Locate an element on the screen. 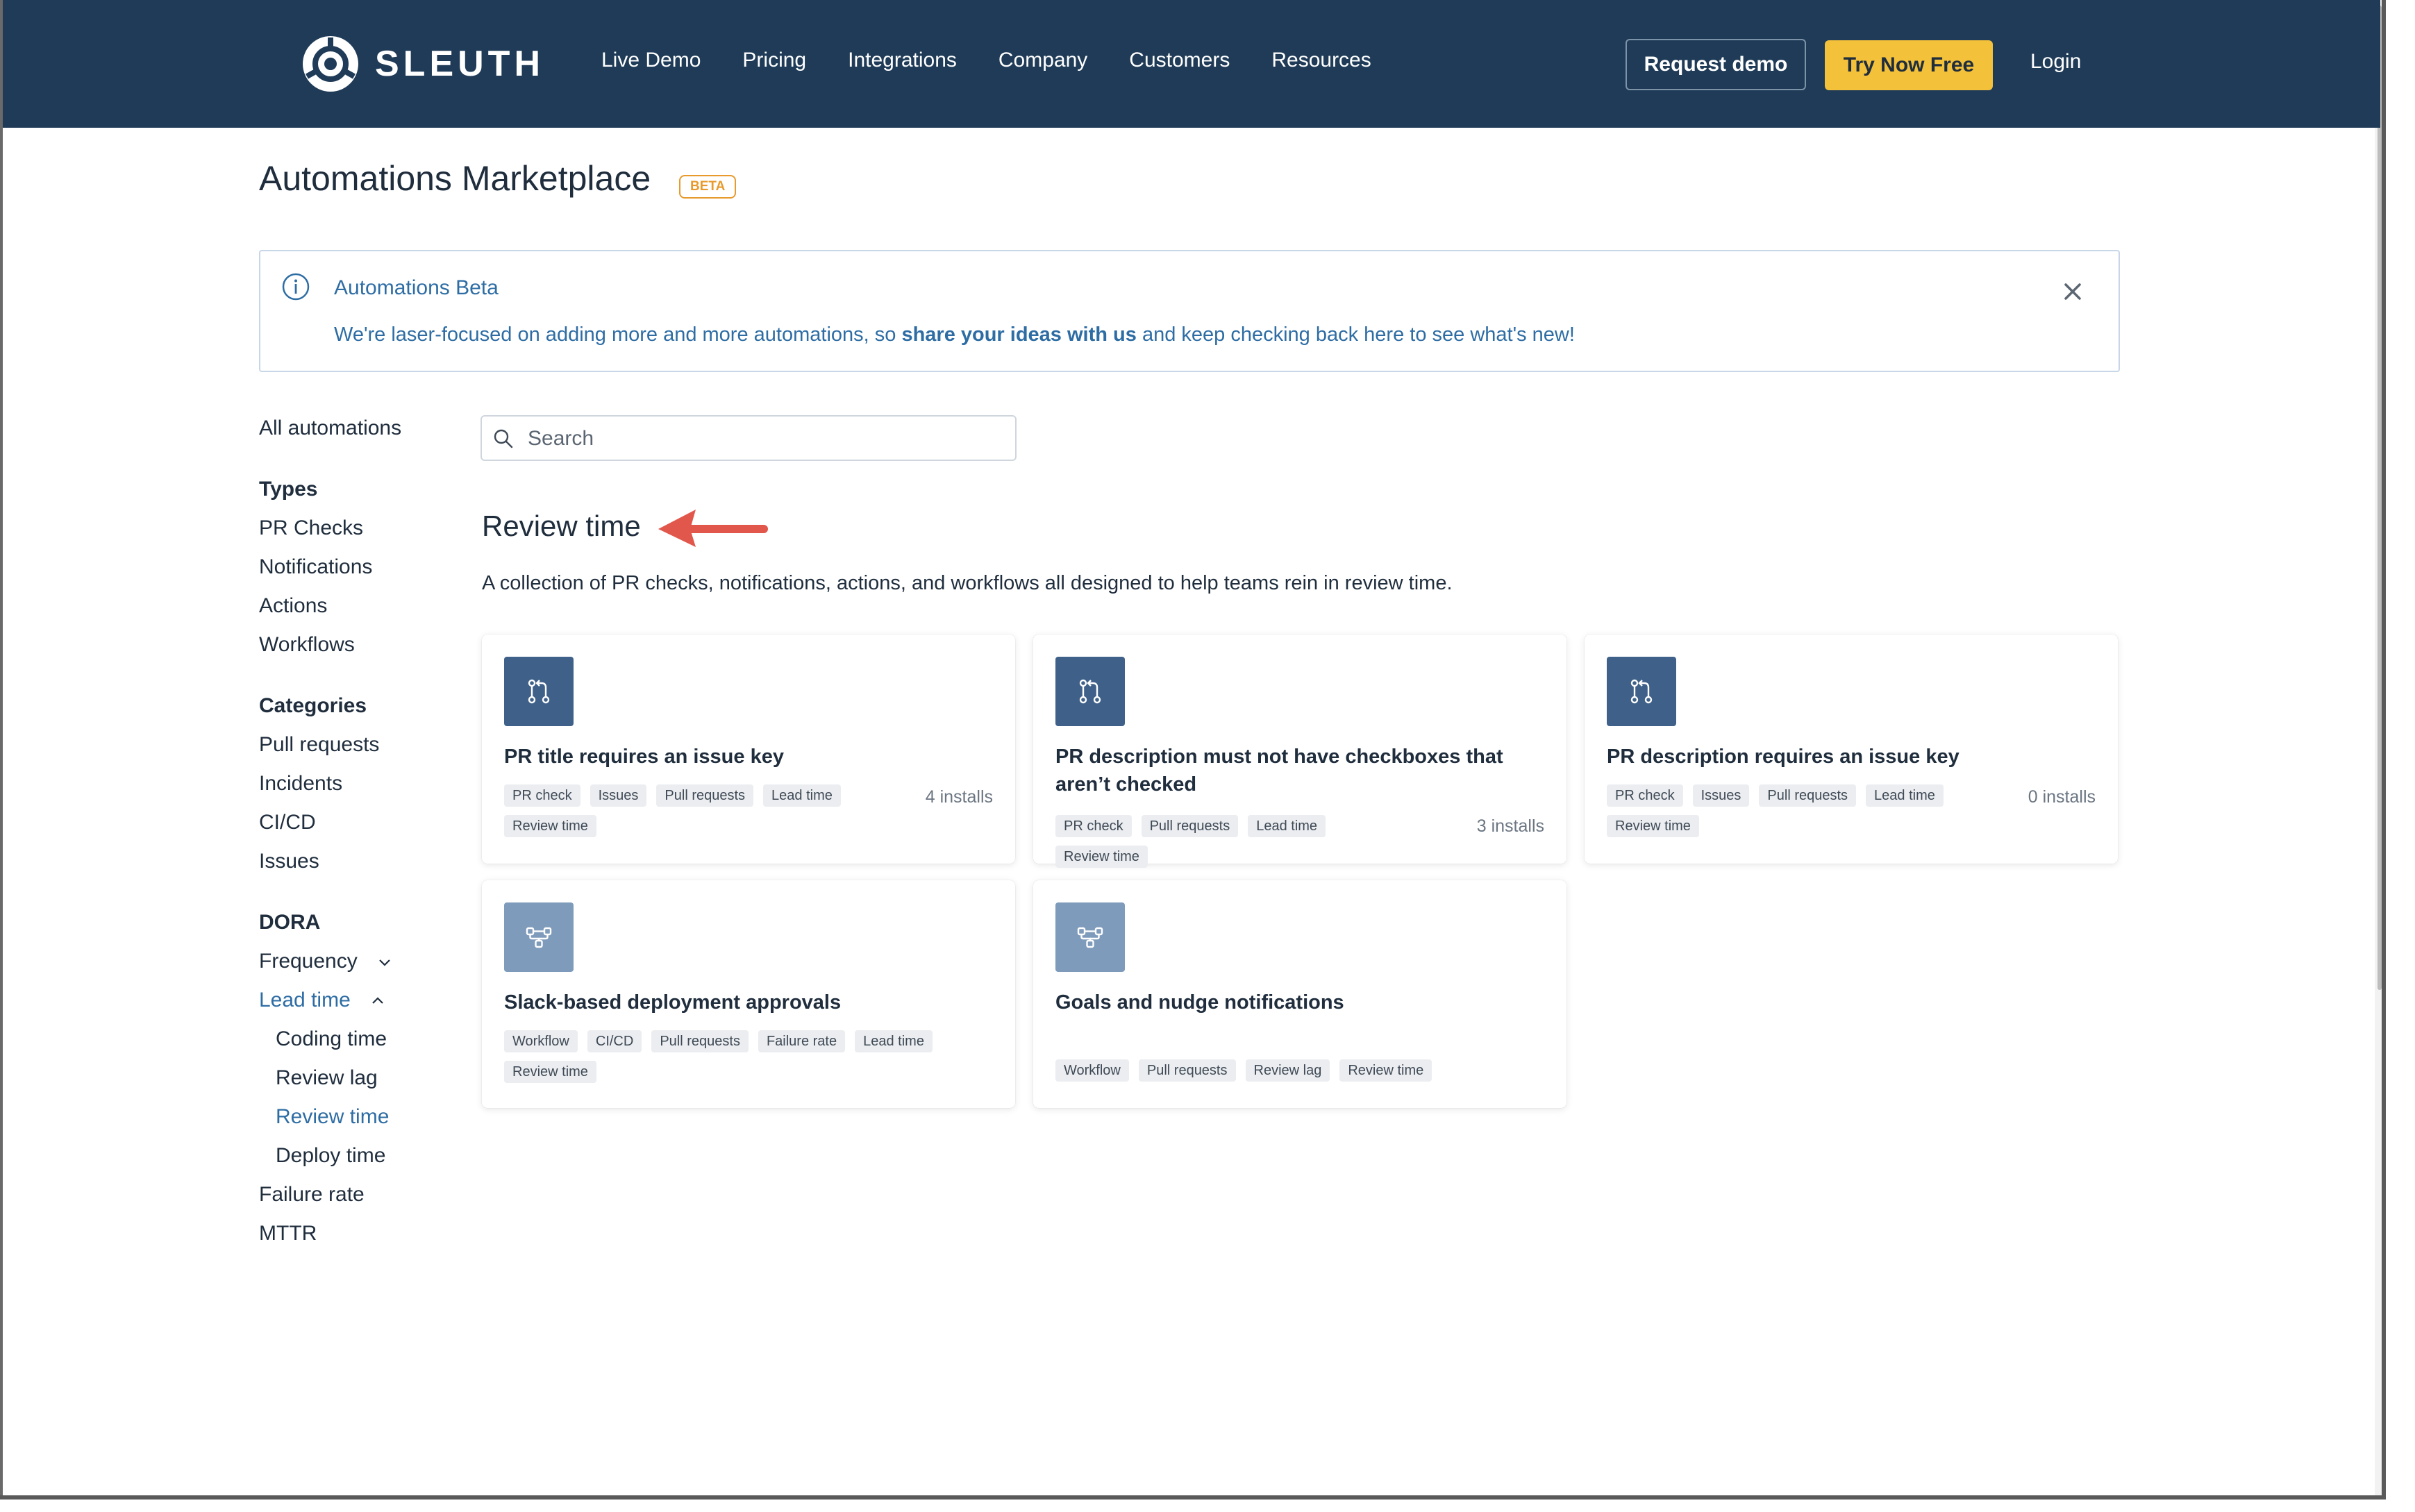 The width and height of the screenshot is (2415, 1512). window-frame-left is located at coordinates (1, 750).